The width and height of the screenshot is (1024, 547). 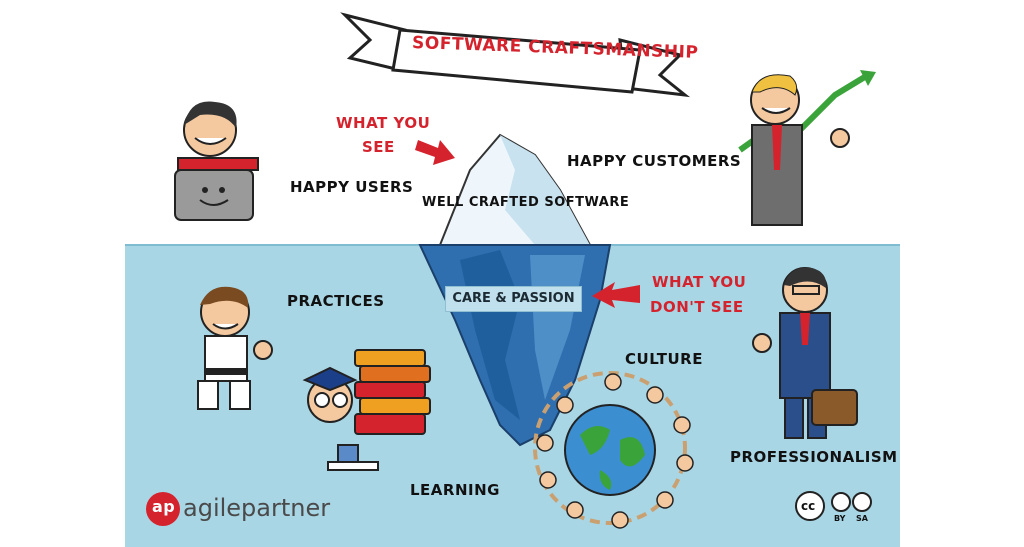 I want to click on what-you-dont-see-line1: WHAT YOU, so click(x=699, y=282).